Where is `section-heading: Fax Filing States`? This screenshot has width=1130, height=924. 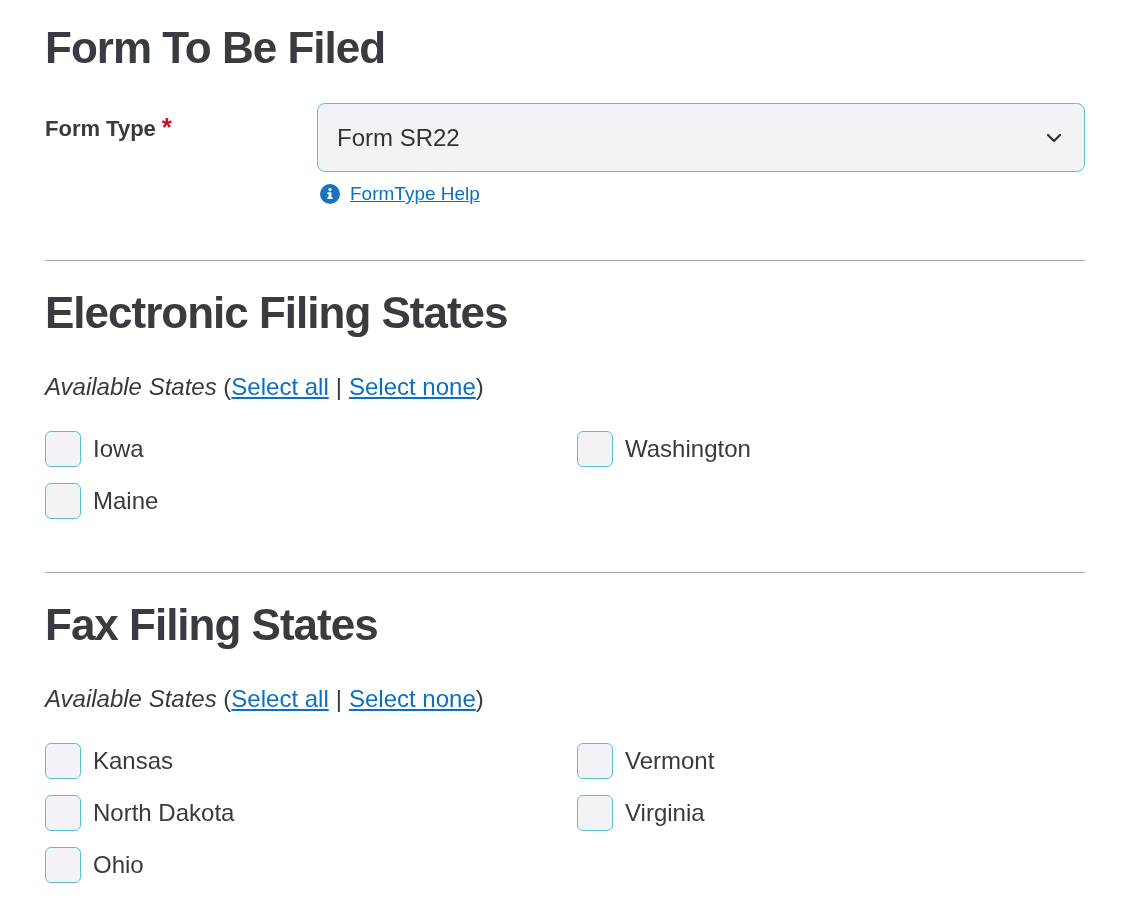 section-heading: Fax Filing States is located at coordinates (212, 625).